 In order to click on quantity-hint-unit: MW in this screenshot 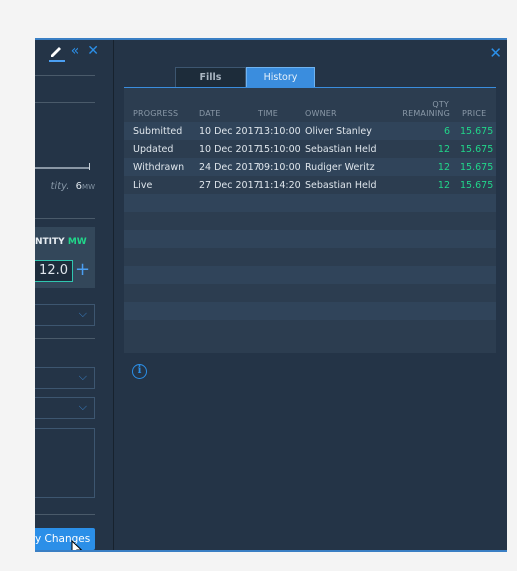, I will do `click(88, 187)`.